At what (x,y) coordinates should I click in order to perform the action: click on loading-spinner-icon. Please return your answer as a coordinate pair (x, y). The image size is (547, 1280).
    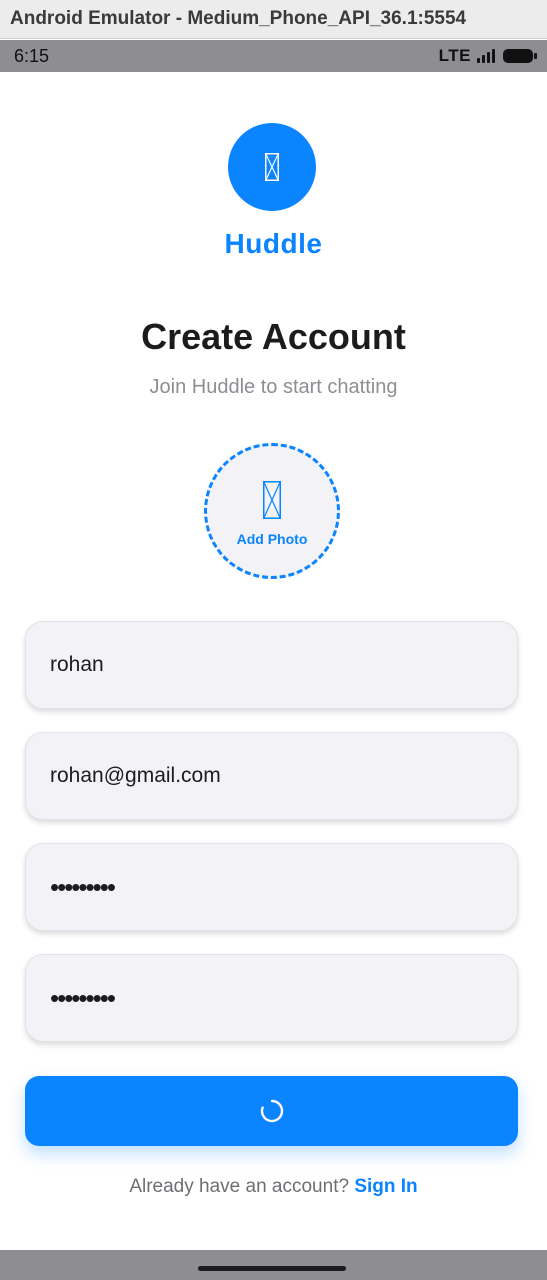
    Looking at the image, I should click on (271, 1111).